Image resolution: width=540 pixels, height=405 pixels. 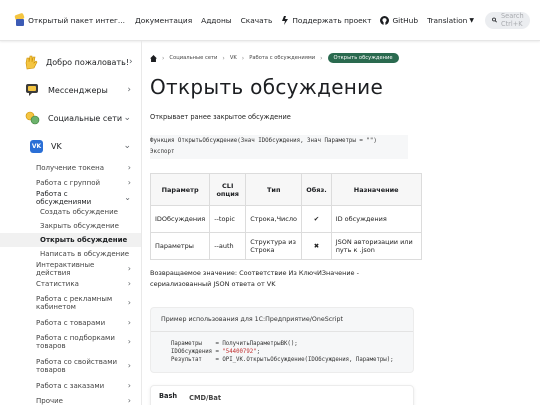 I want to click on nav-link-docs: Документация, so click(x=163, y=20).